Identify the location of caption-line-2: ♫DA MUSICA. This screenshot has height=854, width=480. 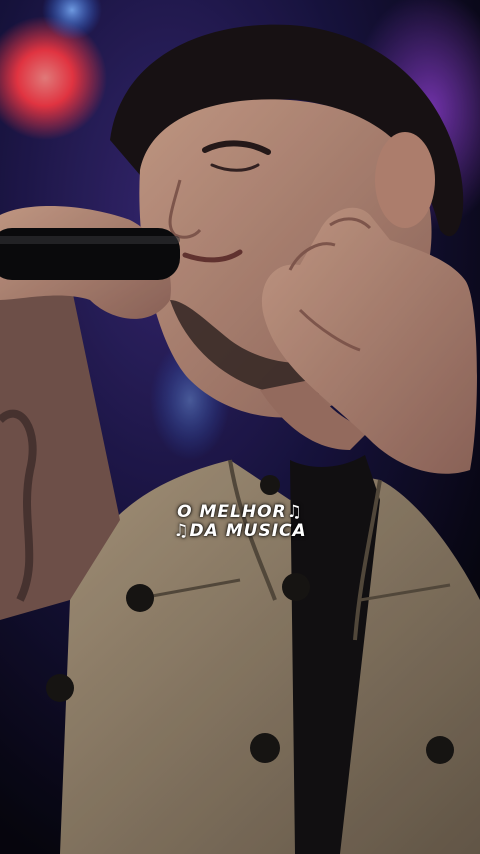
(240, 531).